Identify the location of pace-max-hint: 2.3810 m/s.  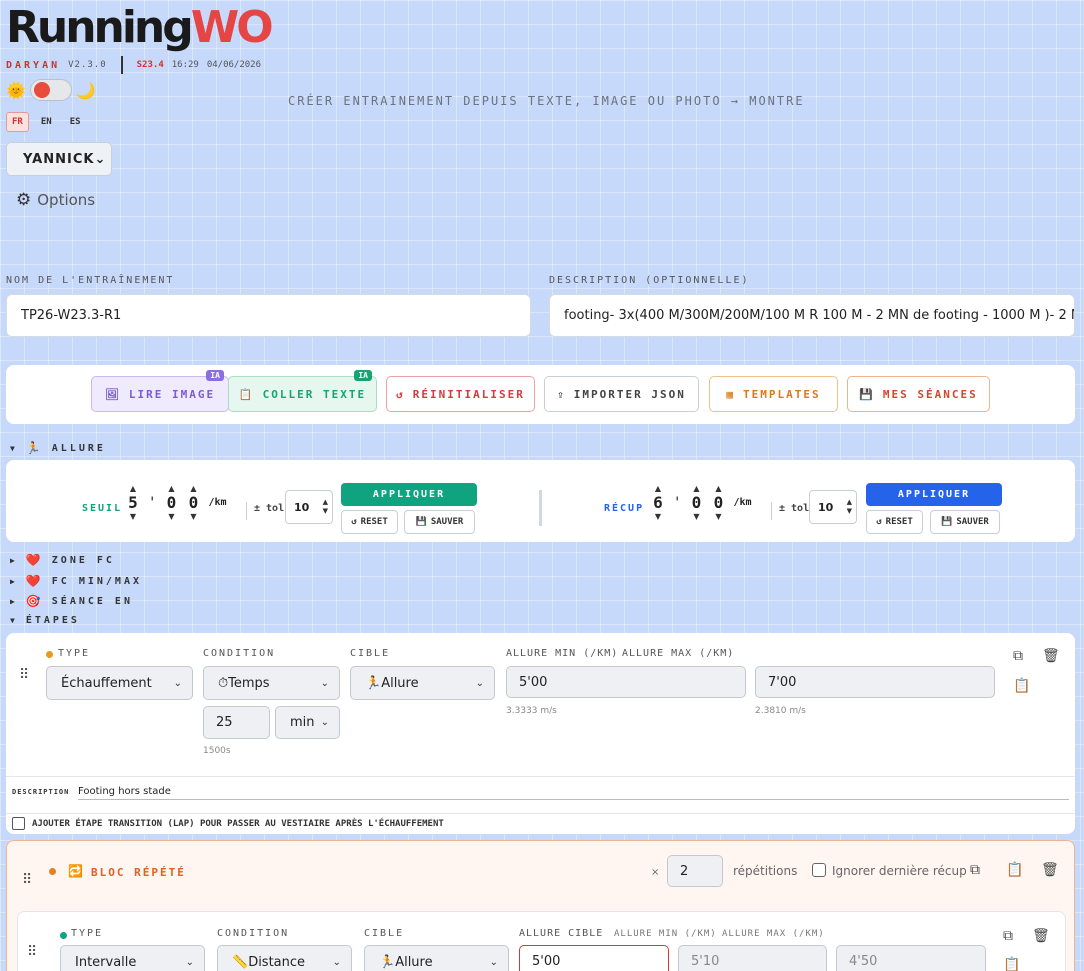
(780, 711).